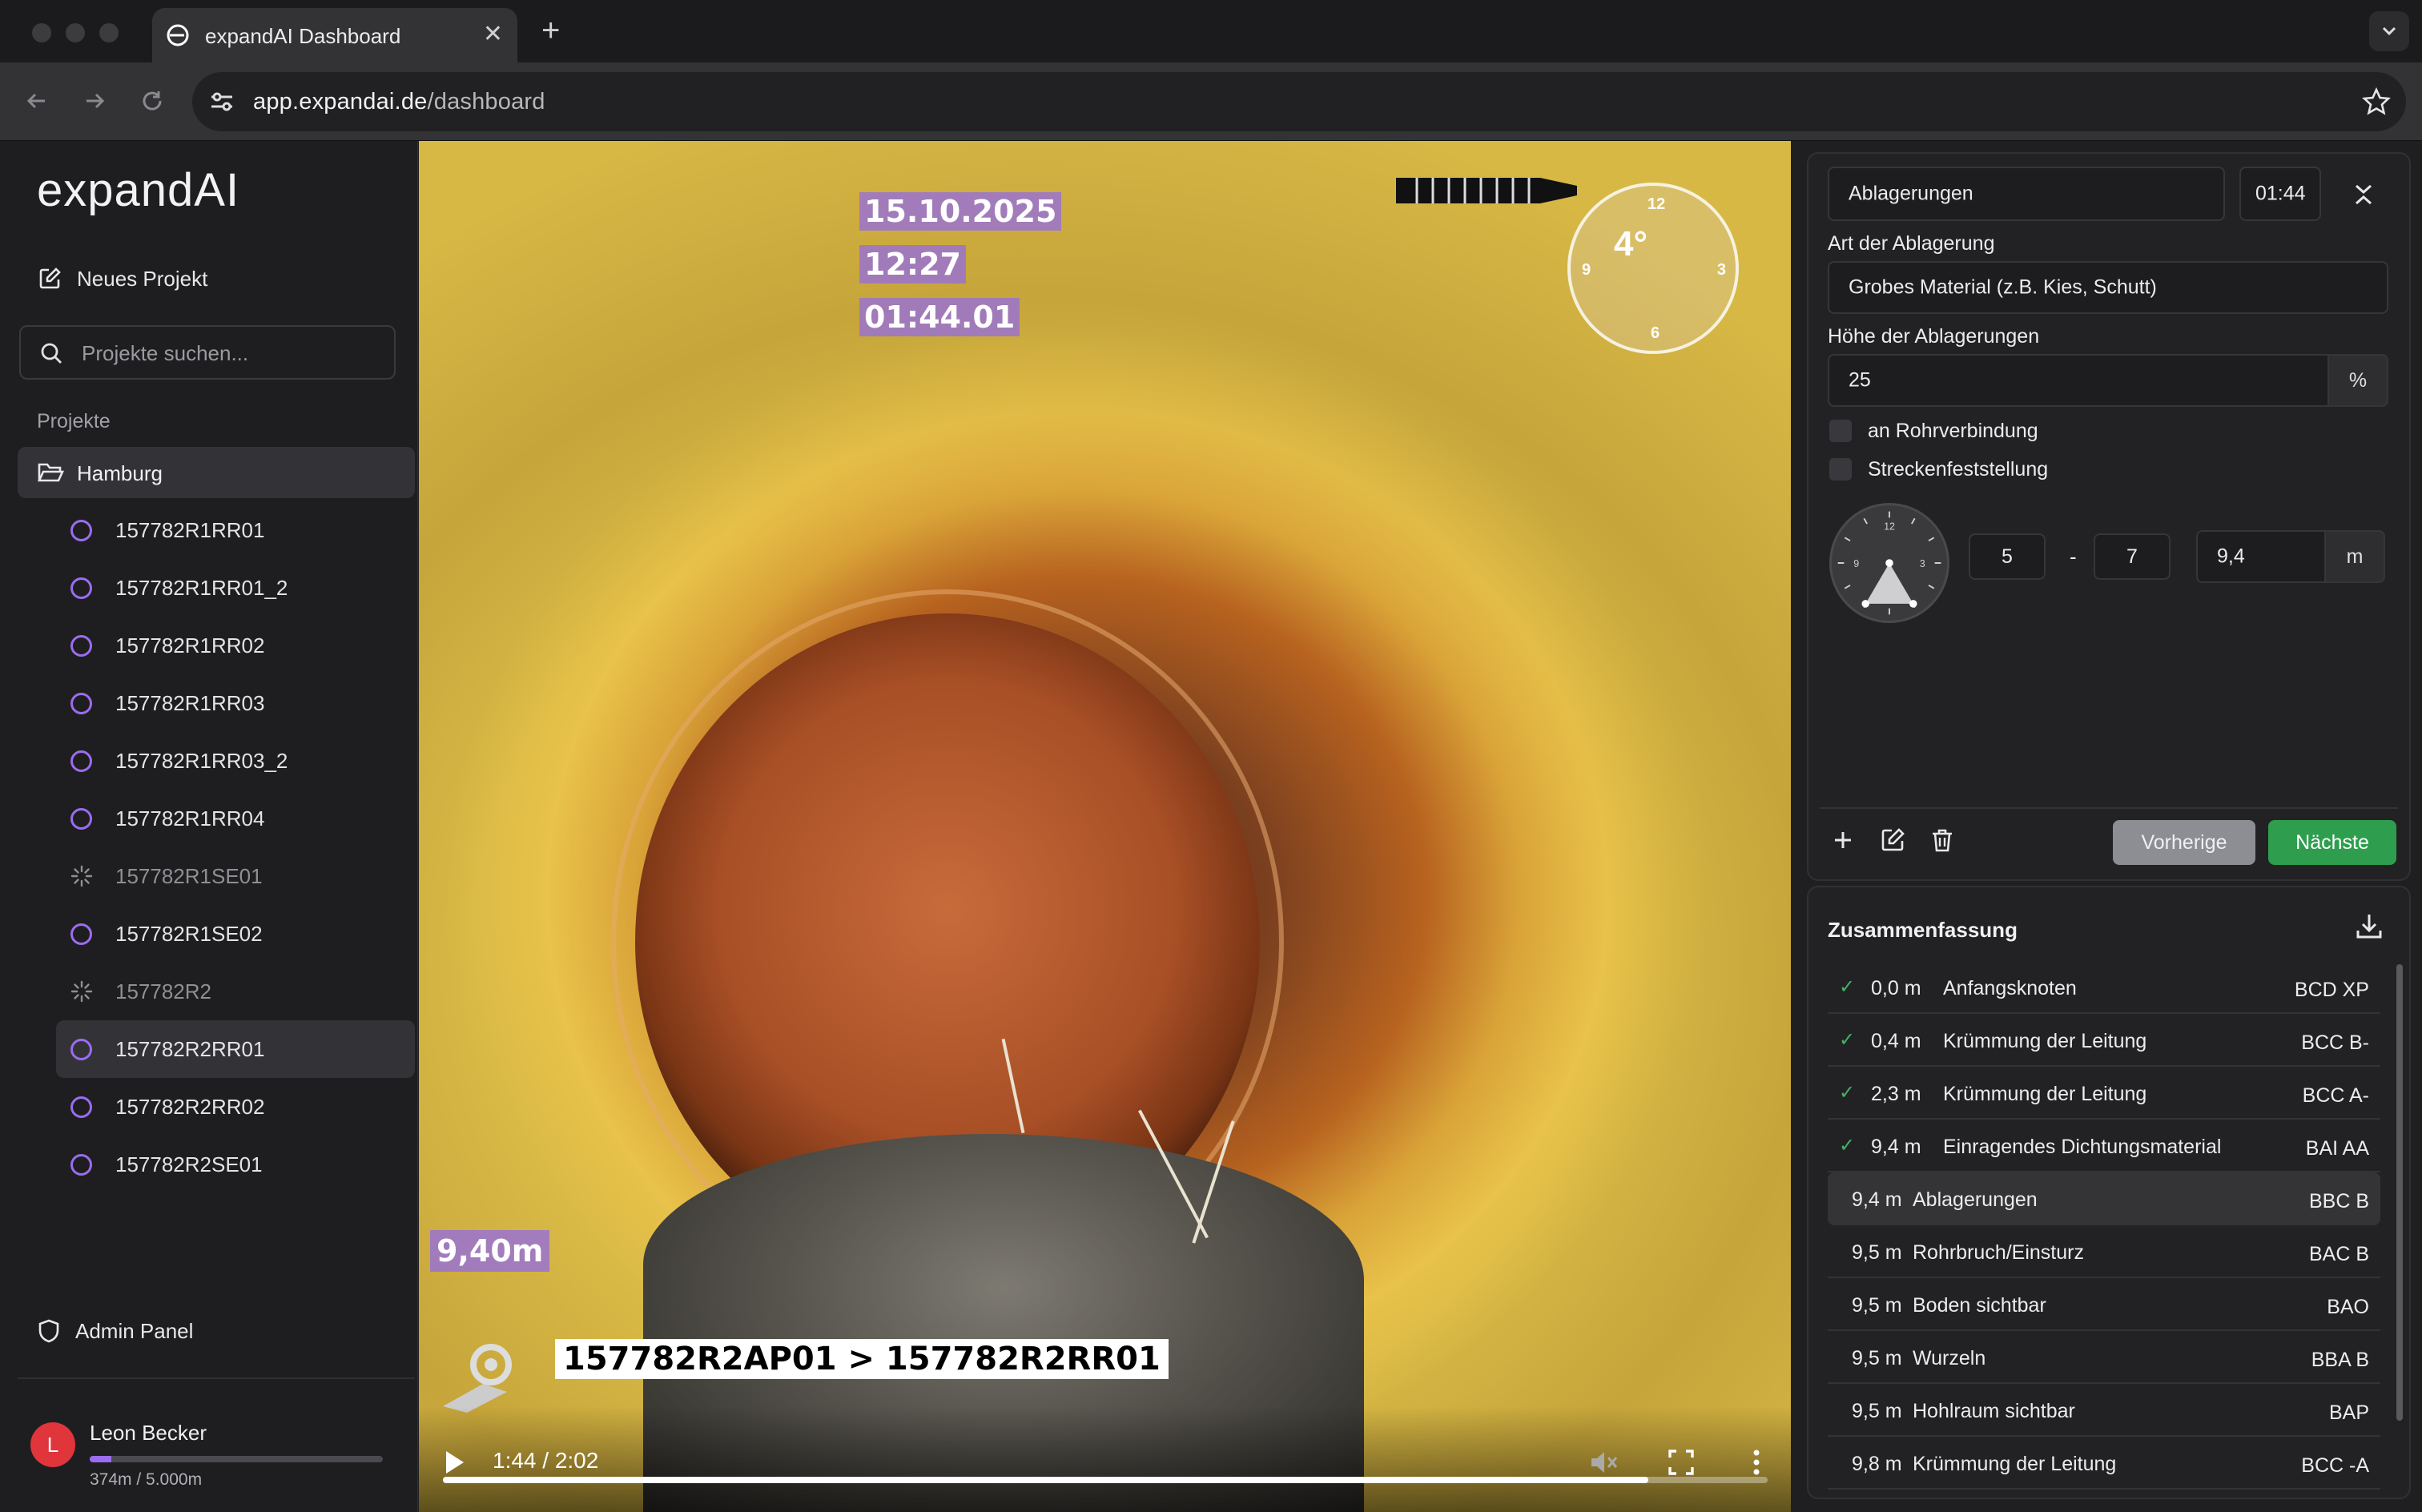  I want to click on chevron-down-icon, so click(2389, 31).